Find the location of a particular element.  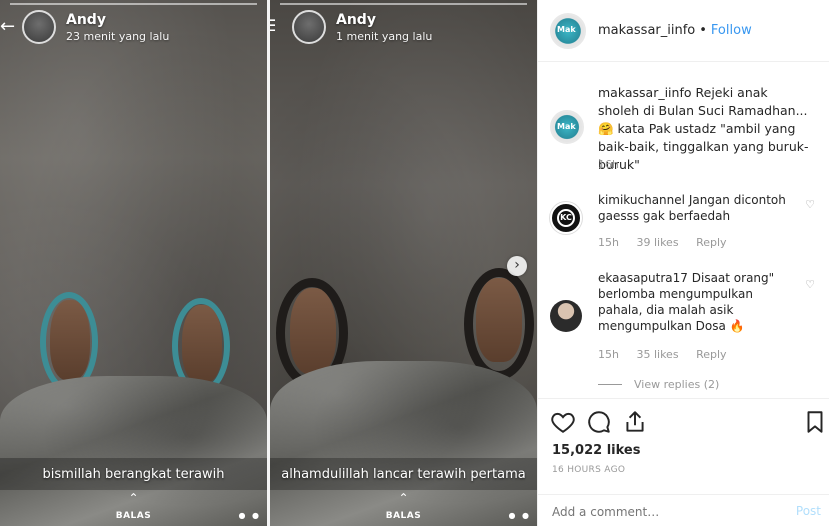

avatar: KC is located at coordinates (566, 218).